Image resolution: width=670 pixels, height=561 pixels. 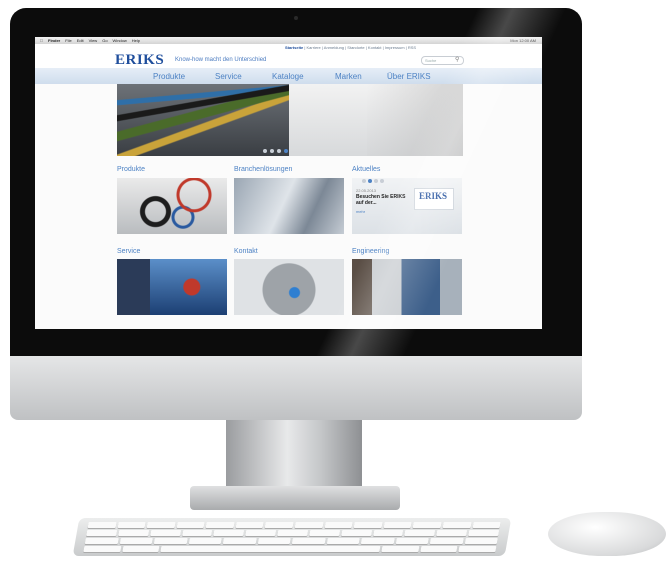 What do you see at coordinates (523, 40) in the screenshot?
I see `menubar-clock: Mon 12:00 AM` at bounding box center [523, 40].